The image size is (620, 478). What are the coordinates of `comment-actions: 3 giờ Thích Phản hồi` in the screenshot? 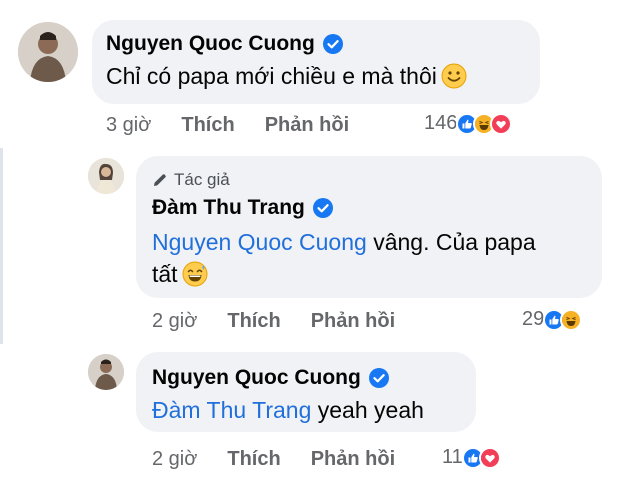 It's located at (227, 125).